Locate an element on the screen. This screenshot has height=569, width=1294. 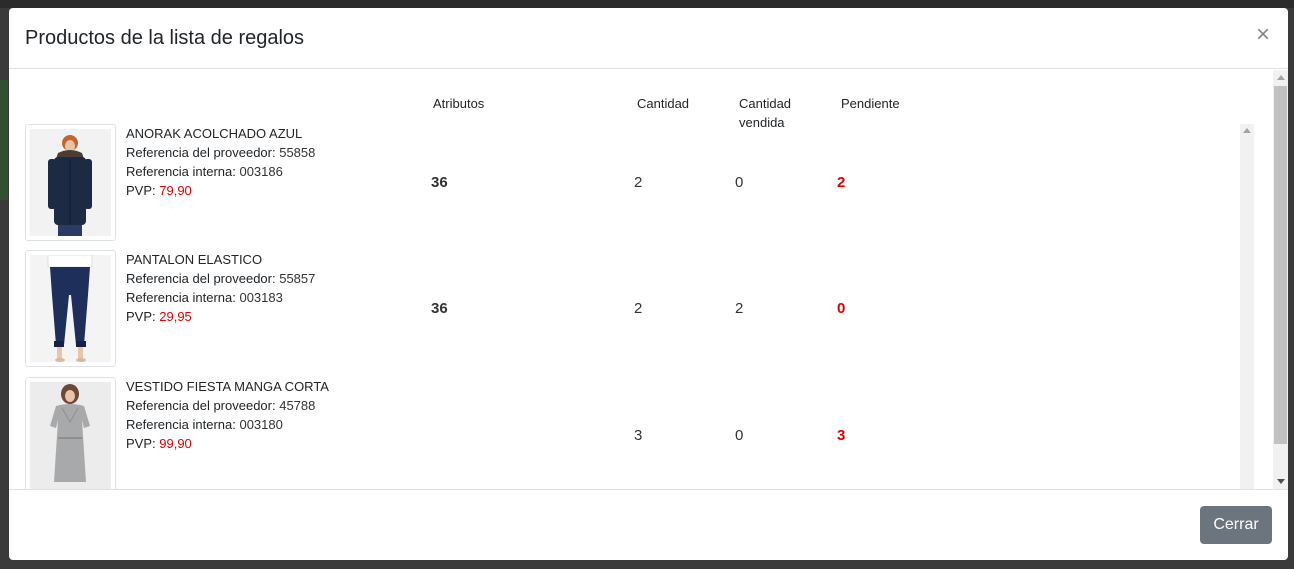
supplier-reference-value: 55857 is located at coordinates (297, 278).